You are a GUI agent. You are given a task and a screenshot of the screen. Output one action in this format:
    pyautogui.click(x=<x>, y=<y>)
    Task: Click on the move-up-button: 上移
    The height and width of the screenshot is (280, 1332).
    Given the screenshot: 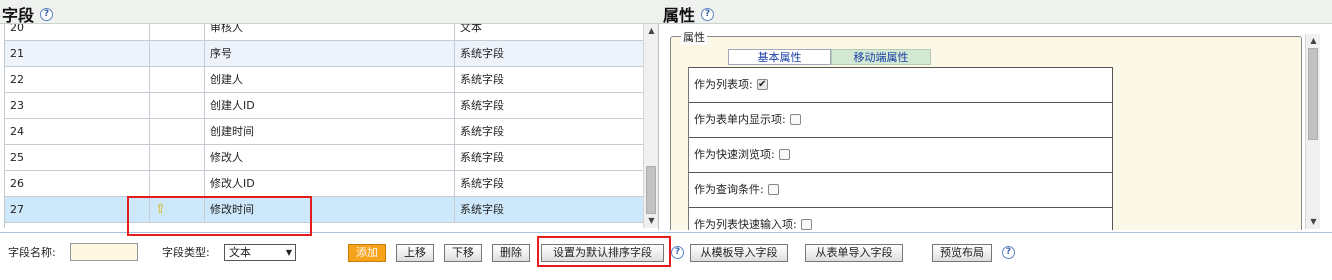 What is the action you would take?
    pyautogui.click(x=415, y=253)
    